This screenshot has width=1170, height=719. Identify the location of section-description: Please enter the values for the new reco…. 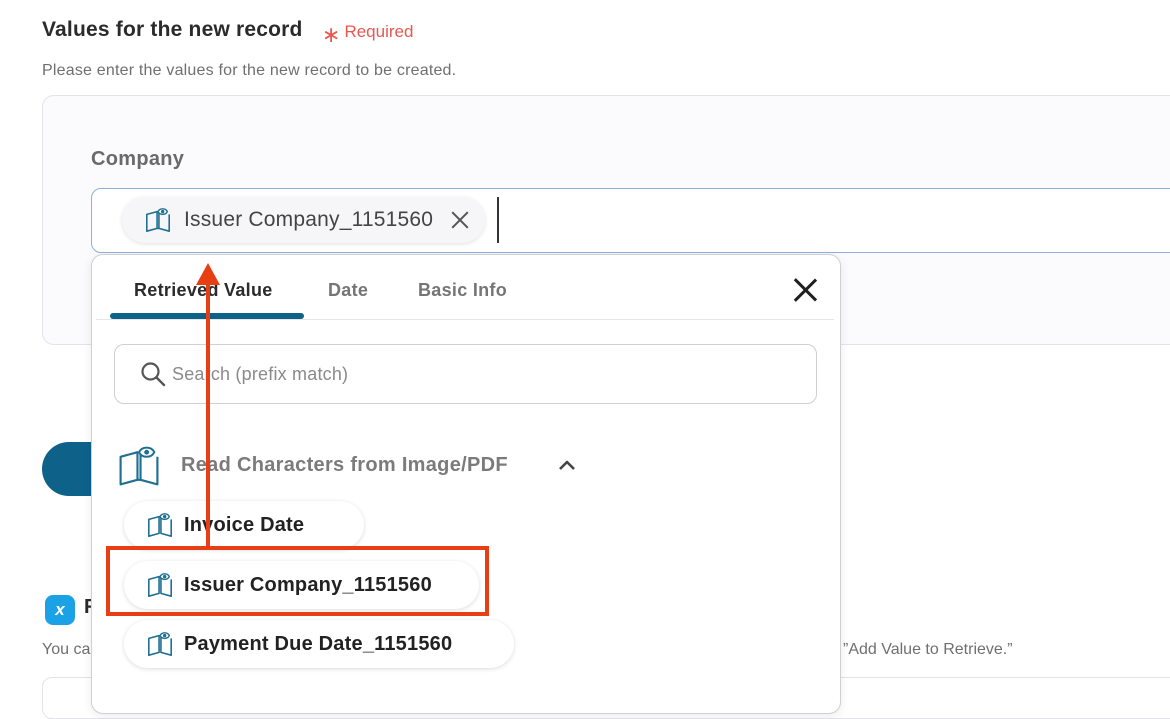
(249, 70).